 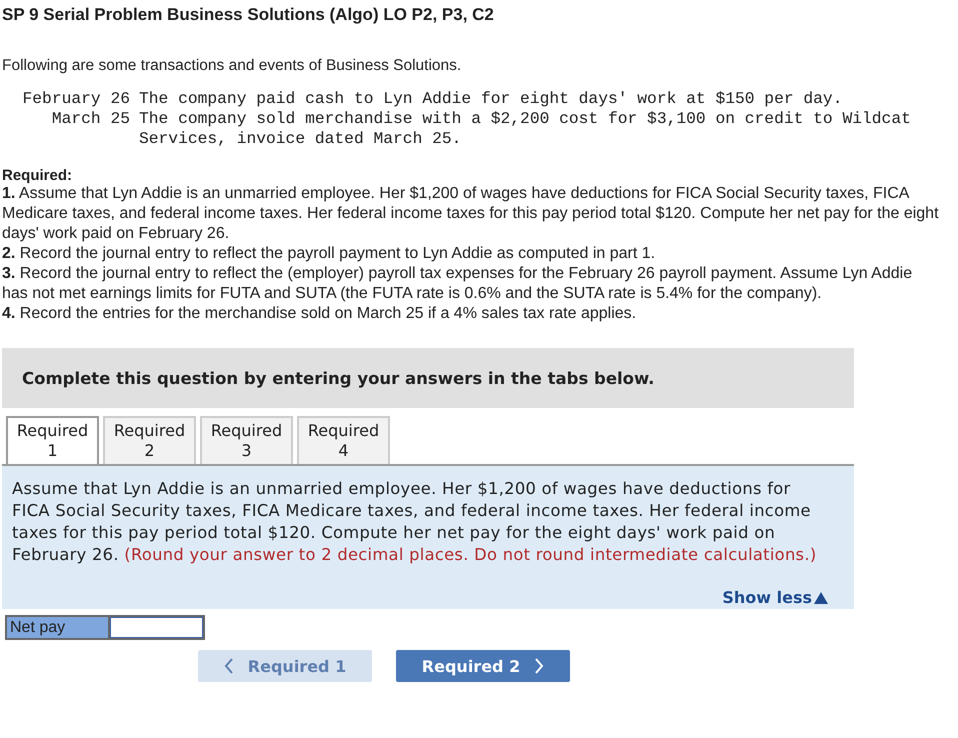 What do you see at coordinates (246, 440) in the screenshot?
I see `required-tab: Required 3` at bounding box center [246, 440].